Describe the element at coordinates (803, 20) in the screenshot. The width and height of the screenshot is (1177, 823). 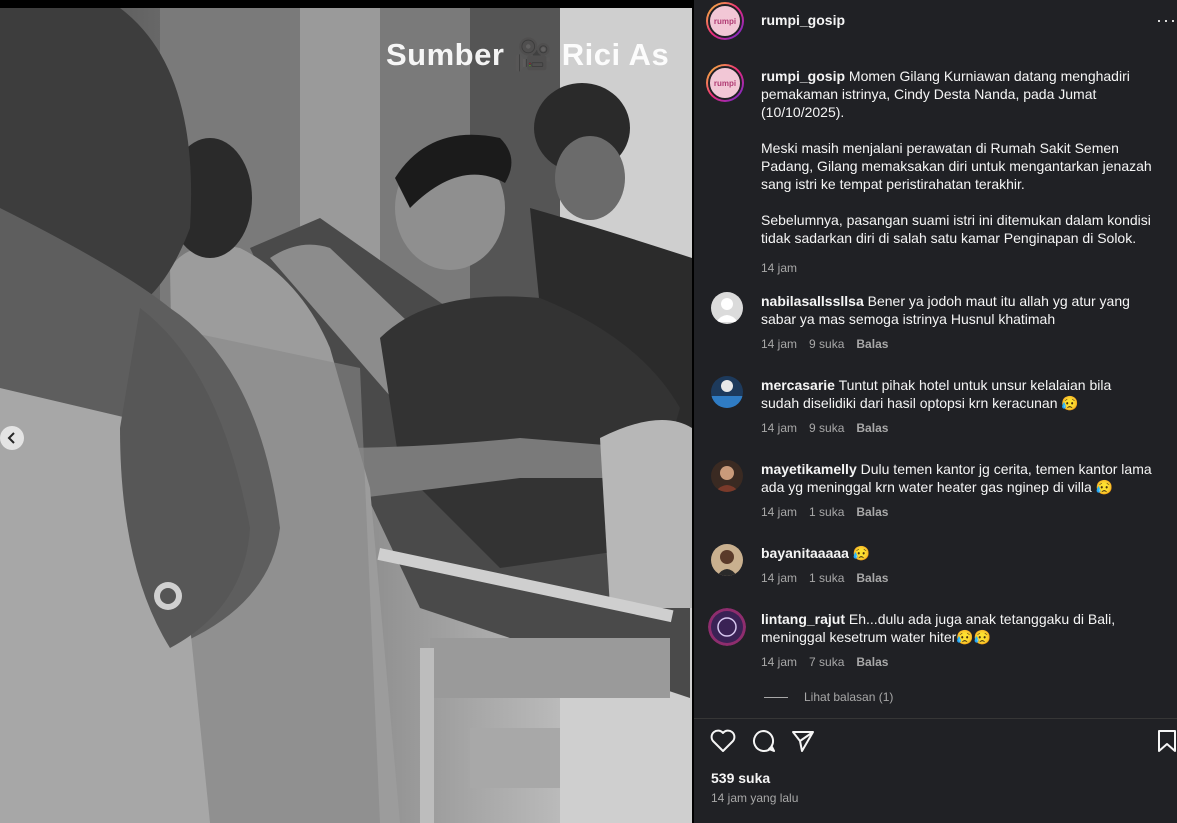
I see `header-username: rumpi_gosip` at that location.